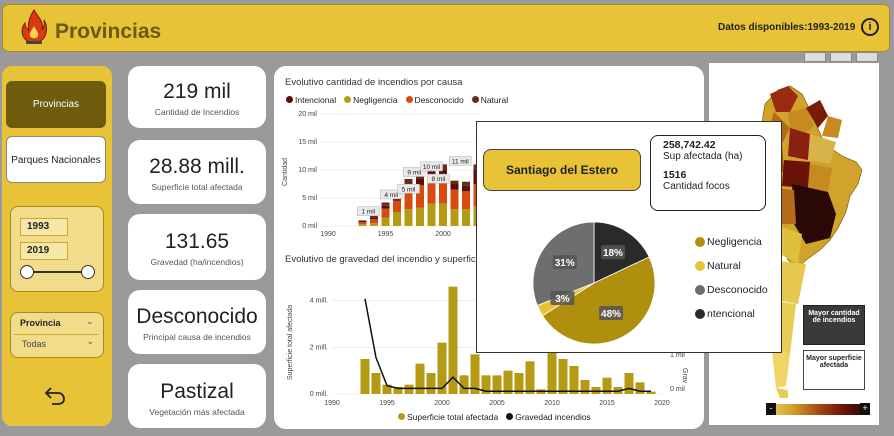  What do you see at coordinates (391, 195) in the screenshot?
I see `data-label: 4 mil` at bounding box center [391, 195].